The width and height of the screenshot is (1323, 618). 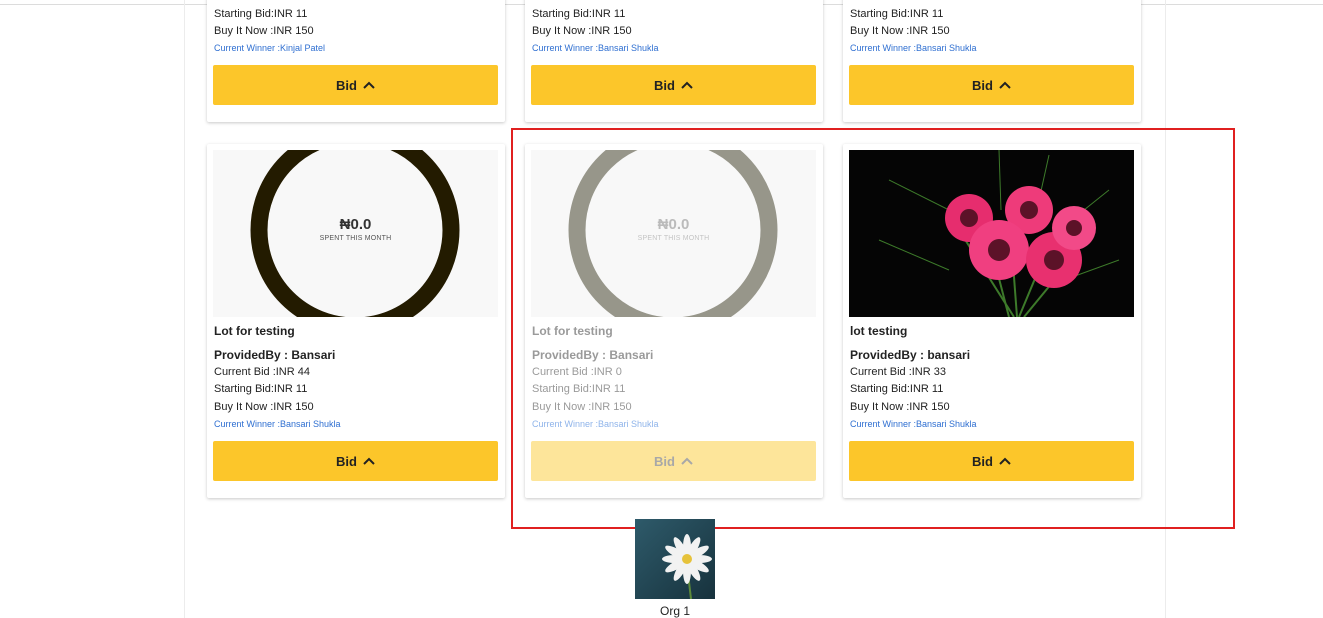 I want to click on organization-logo, so click(x=675, y=559).